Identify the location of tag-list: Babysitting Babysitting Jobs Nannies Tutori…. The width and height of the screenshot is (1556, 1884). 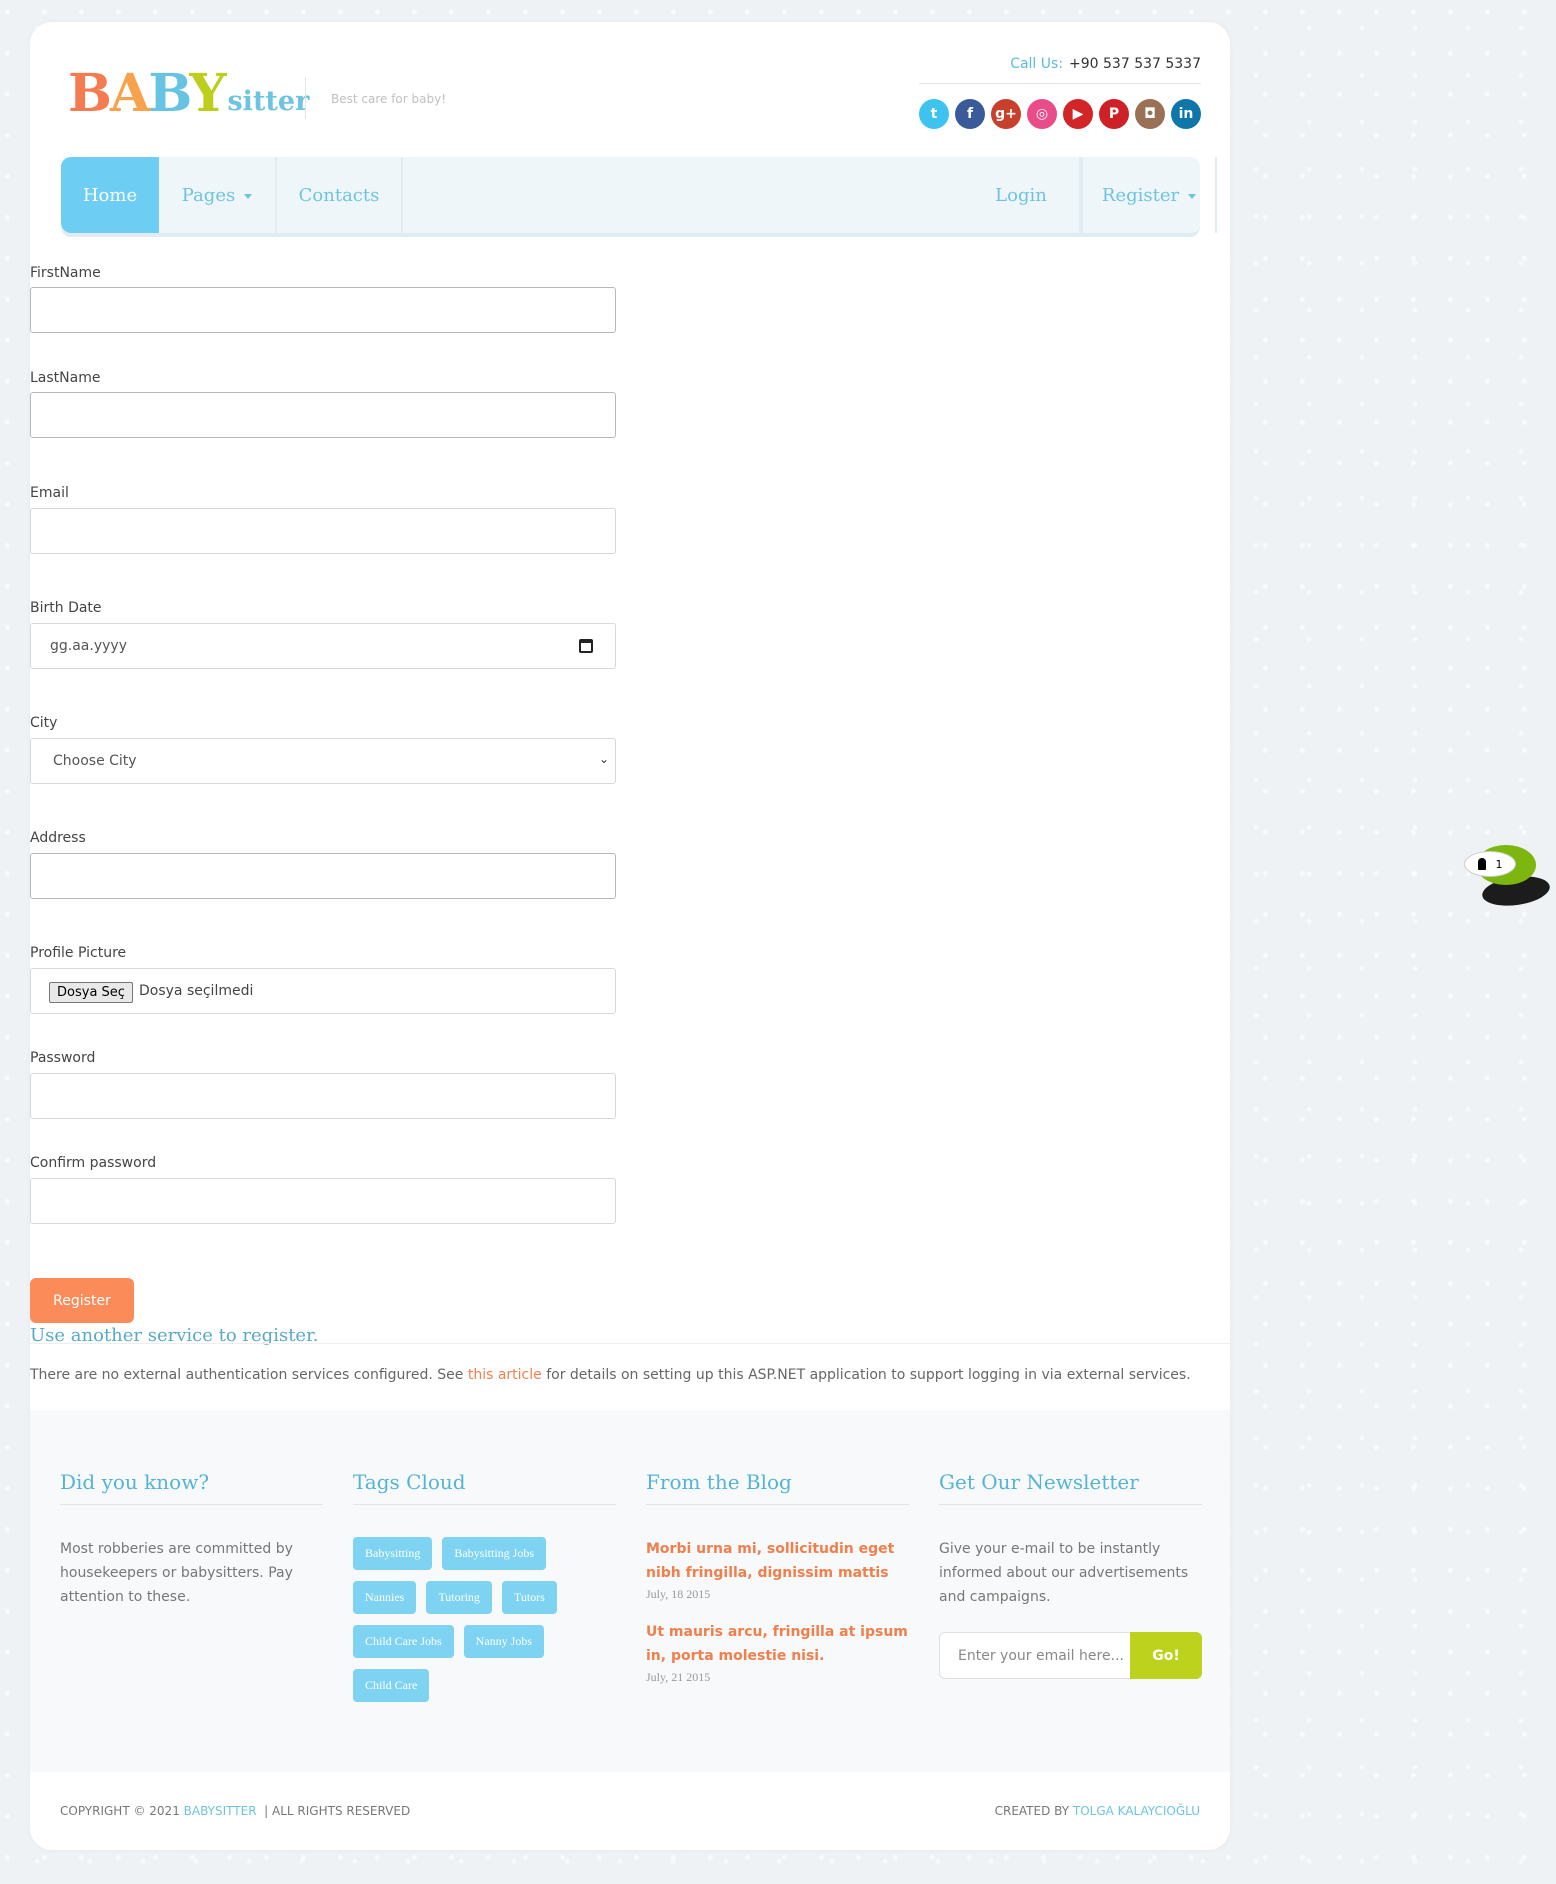
(484, 1619).